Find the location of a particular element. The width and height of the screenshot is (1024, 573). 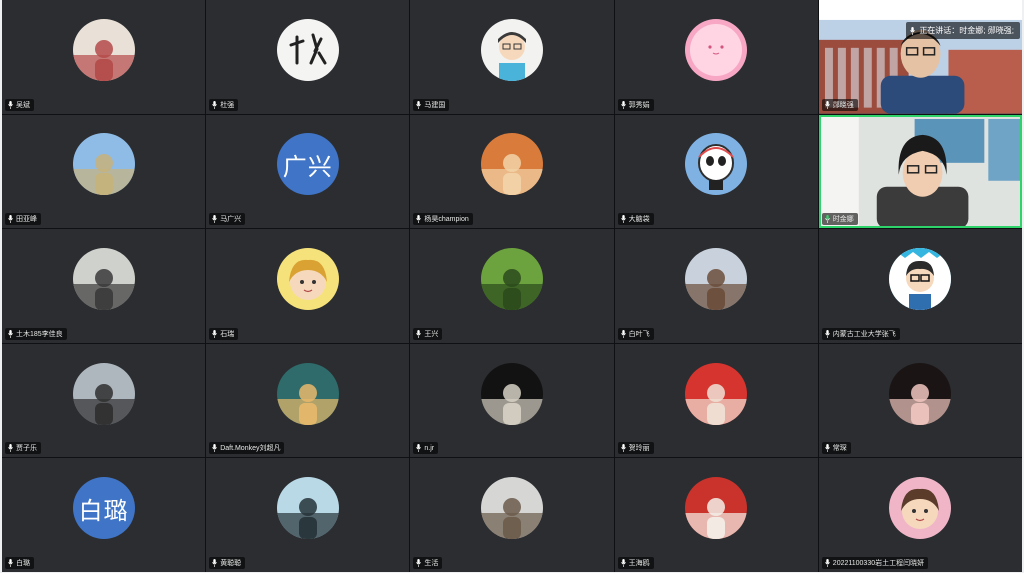

participant-video is located at coordinates (920, 57).